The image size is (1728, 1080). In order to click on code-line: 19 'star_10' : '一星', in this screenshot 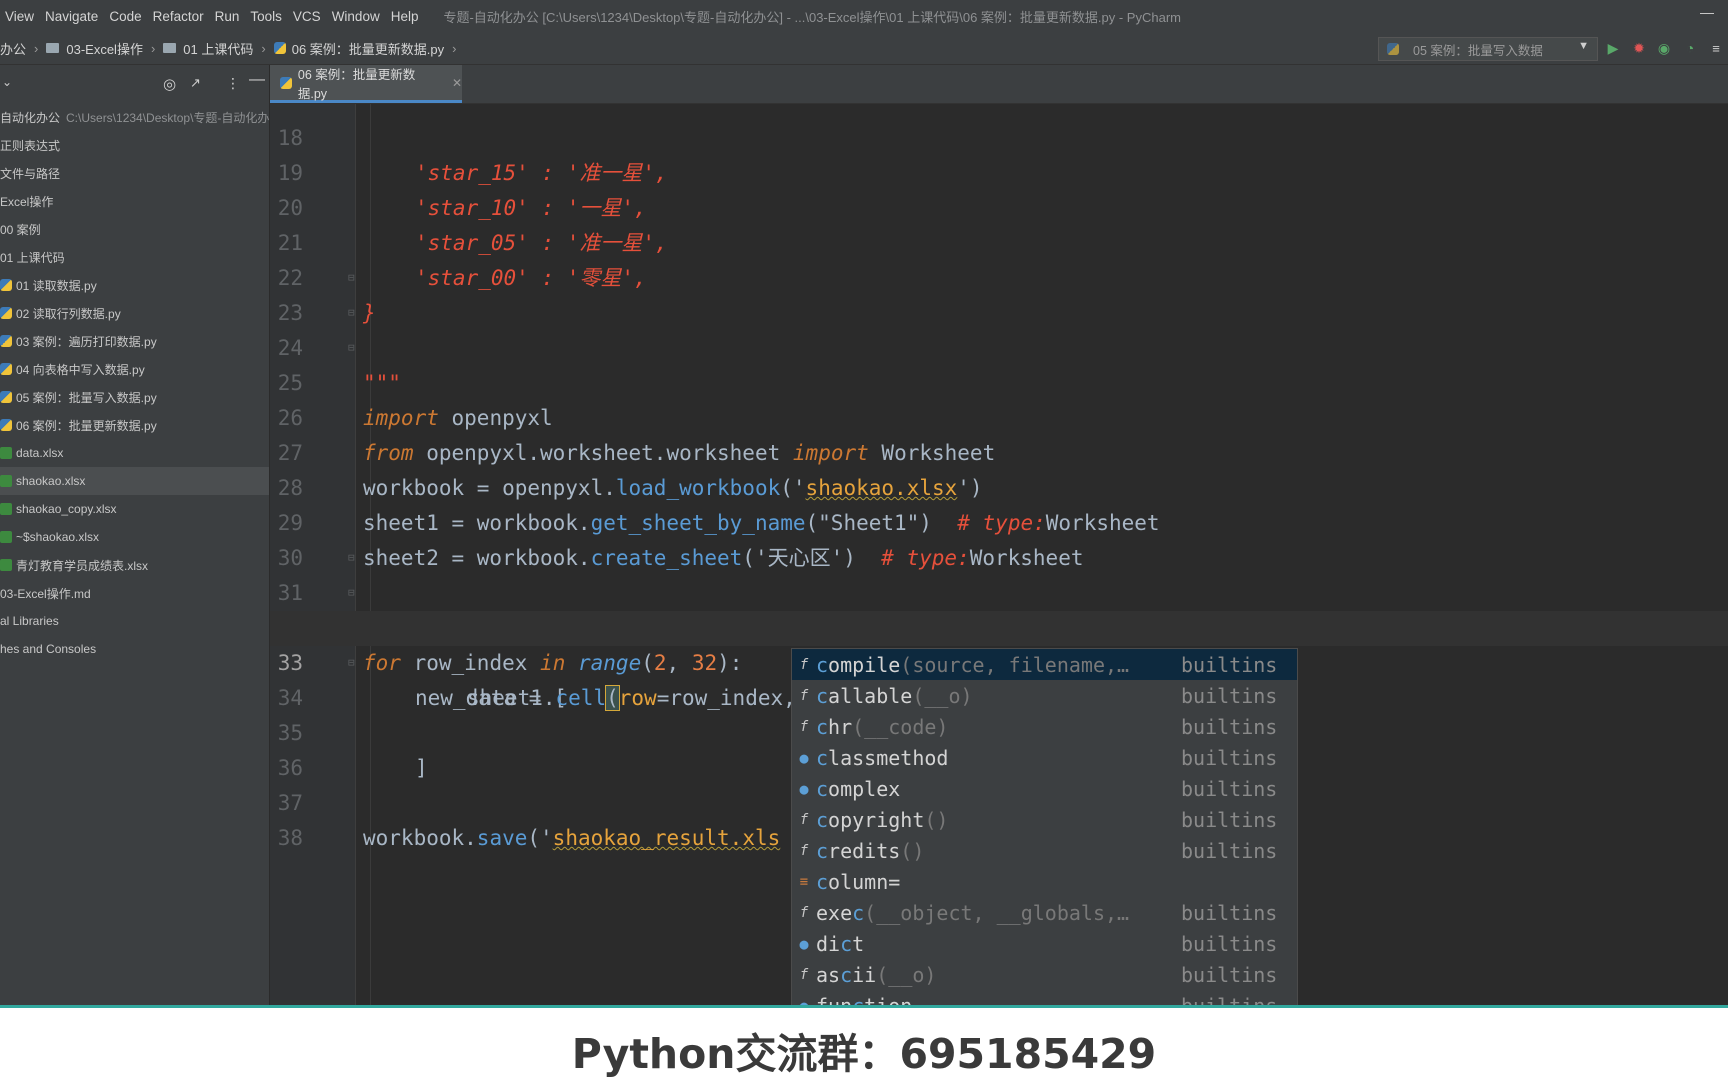, I will do `click(999, 170)`.